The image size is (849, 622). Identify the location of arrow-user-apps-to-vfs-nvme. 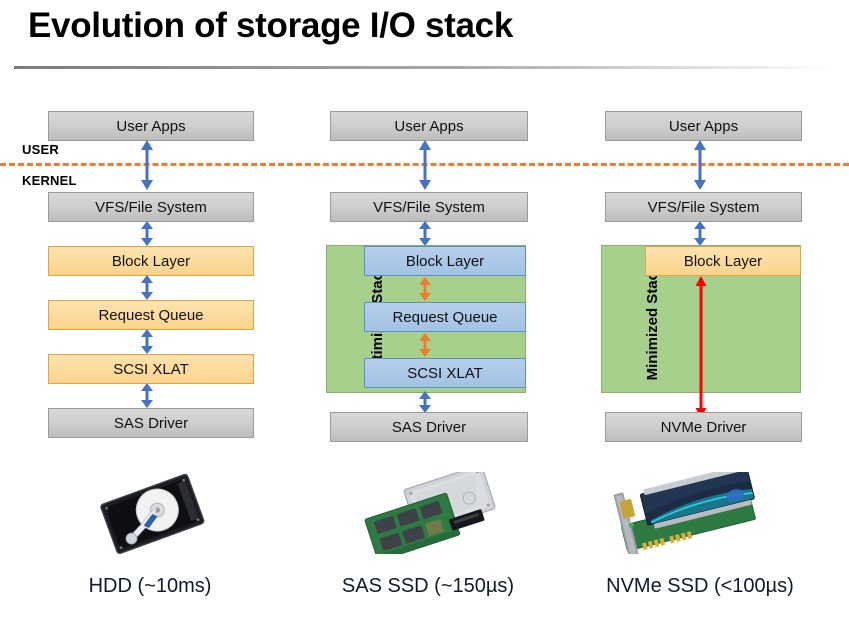
(700, 165).